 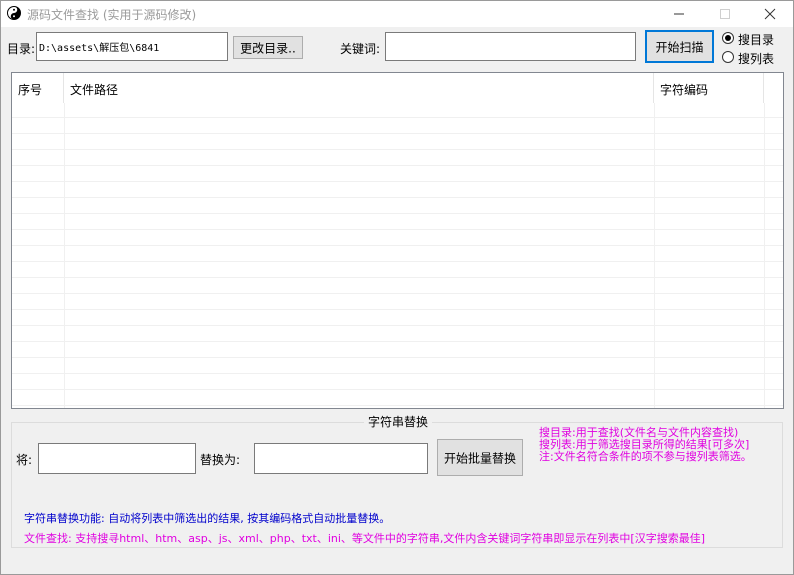 What do you see at coordinates (684, 90) in the screenshot?
I see `column-header-encoding-label: 字符编码` at bounding box center [684, 90].